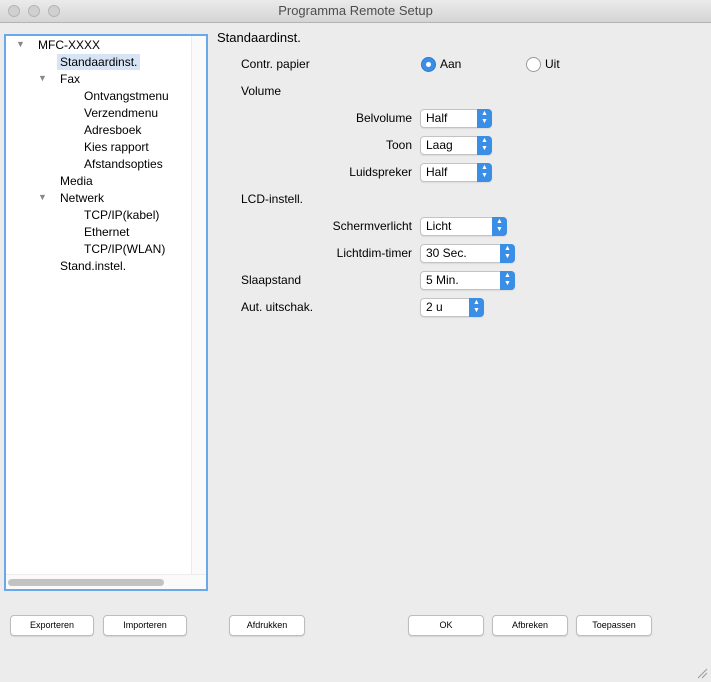  Describe the element at coordinates (439, 145) in the screenshot. I see `toon-value: Laag` at that location.